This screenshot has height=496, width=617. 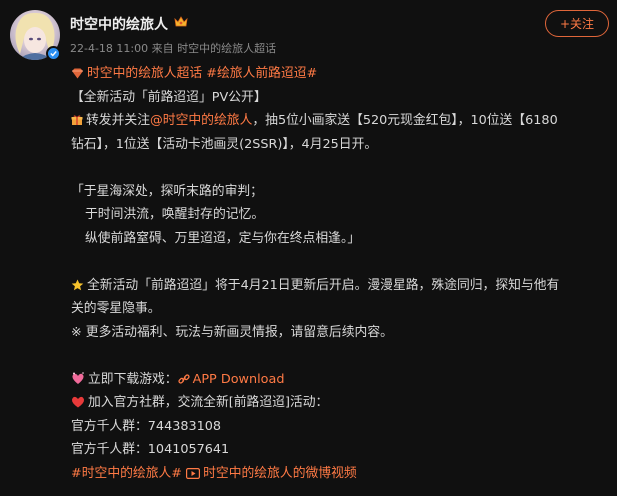 What do you see at coordinates (77, 288) in the screenshot?
I see `star-icon` at bounding box center [77, 288].